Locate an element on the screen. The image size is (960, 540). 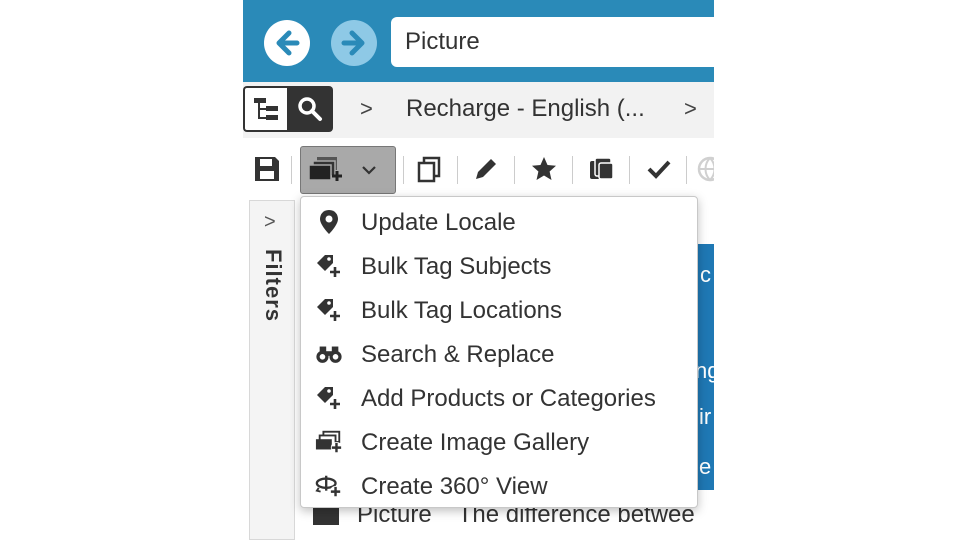
copy-icon is located at coordinates (429, 169).